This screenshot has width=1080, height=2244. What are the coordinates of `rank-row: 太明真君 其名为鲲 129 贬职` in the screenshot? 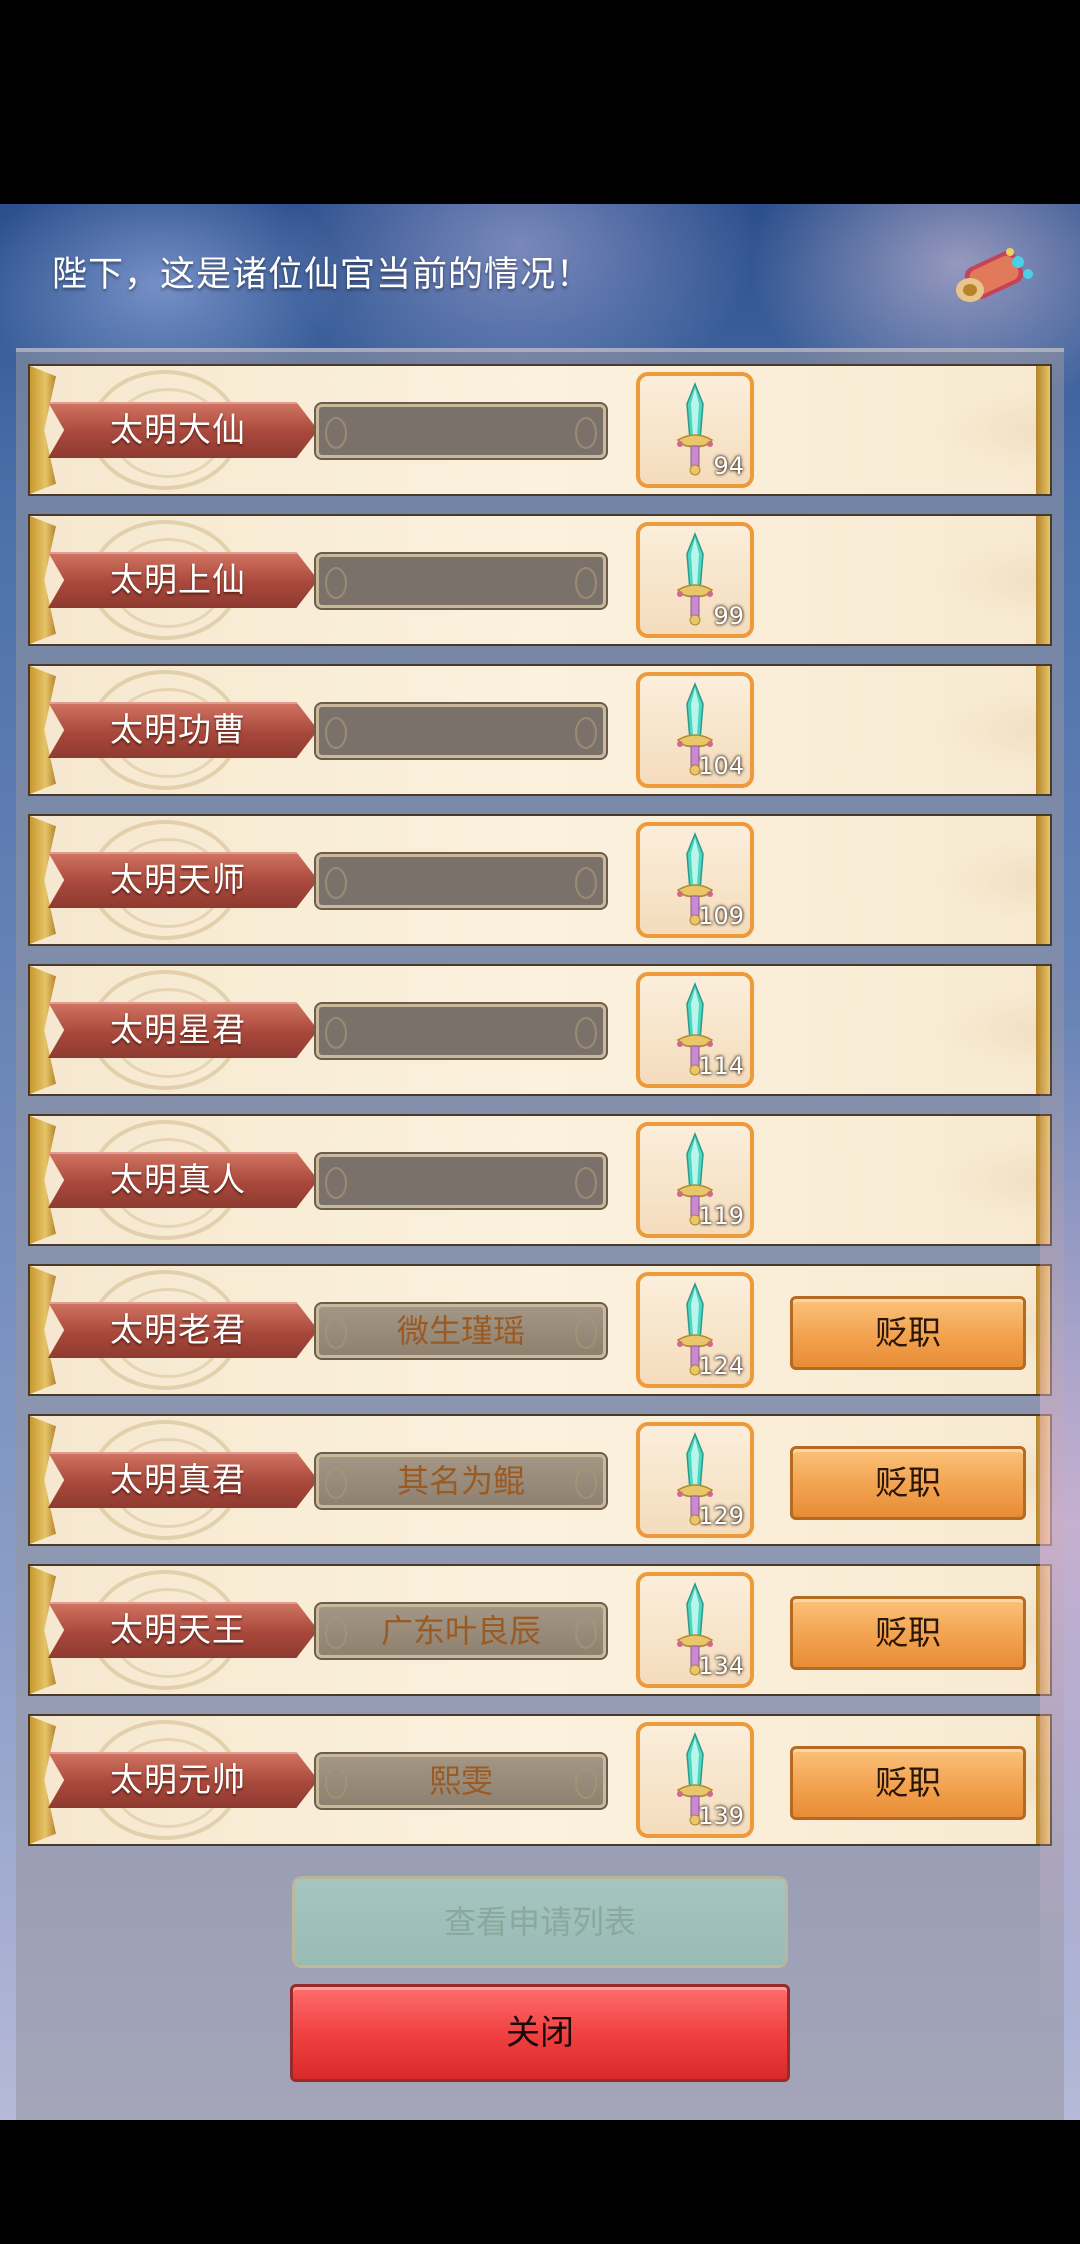 It's located at (540, 1480).